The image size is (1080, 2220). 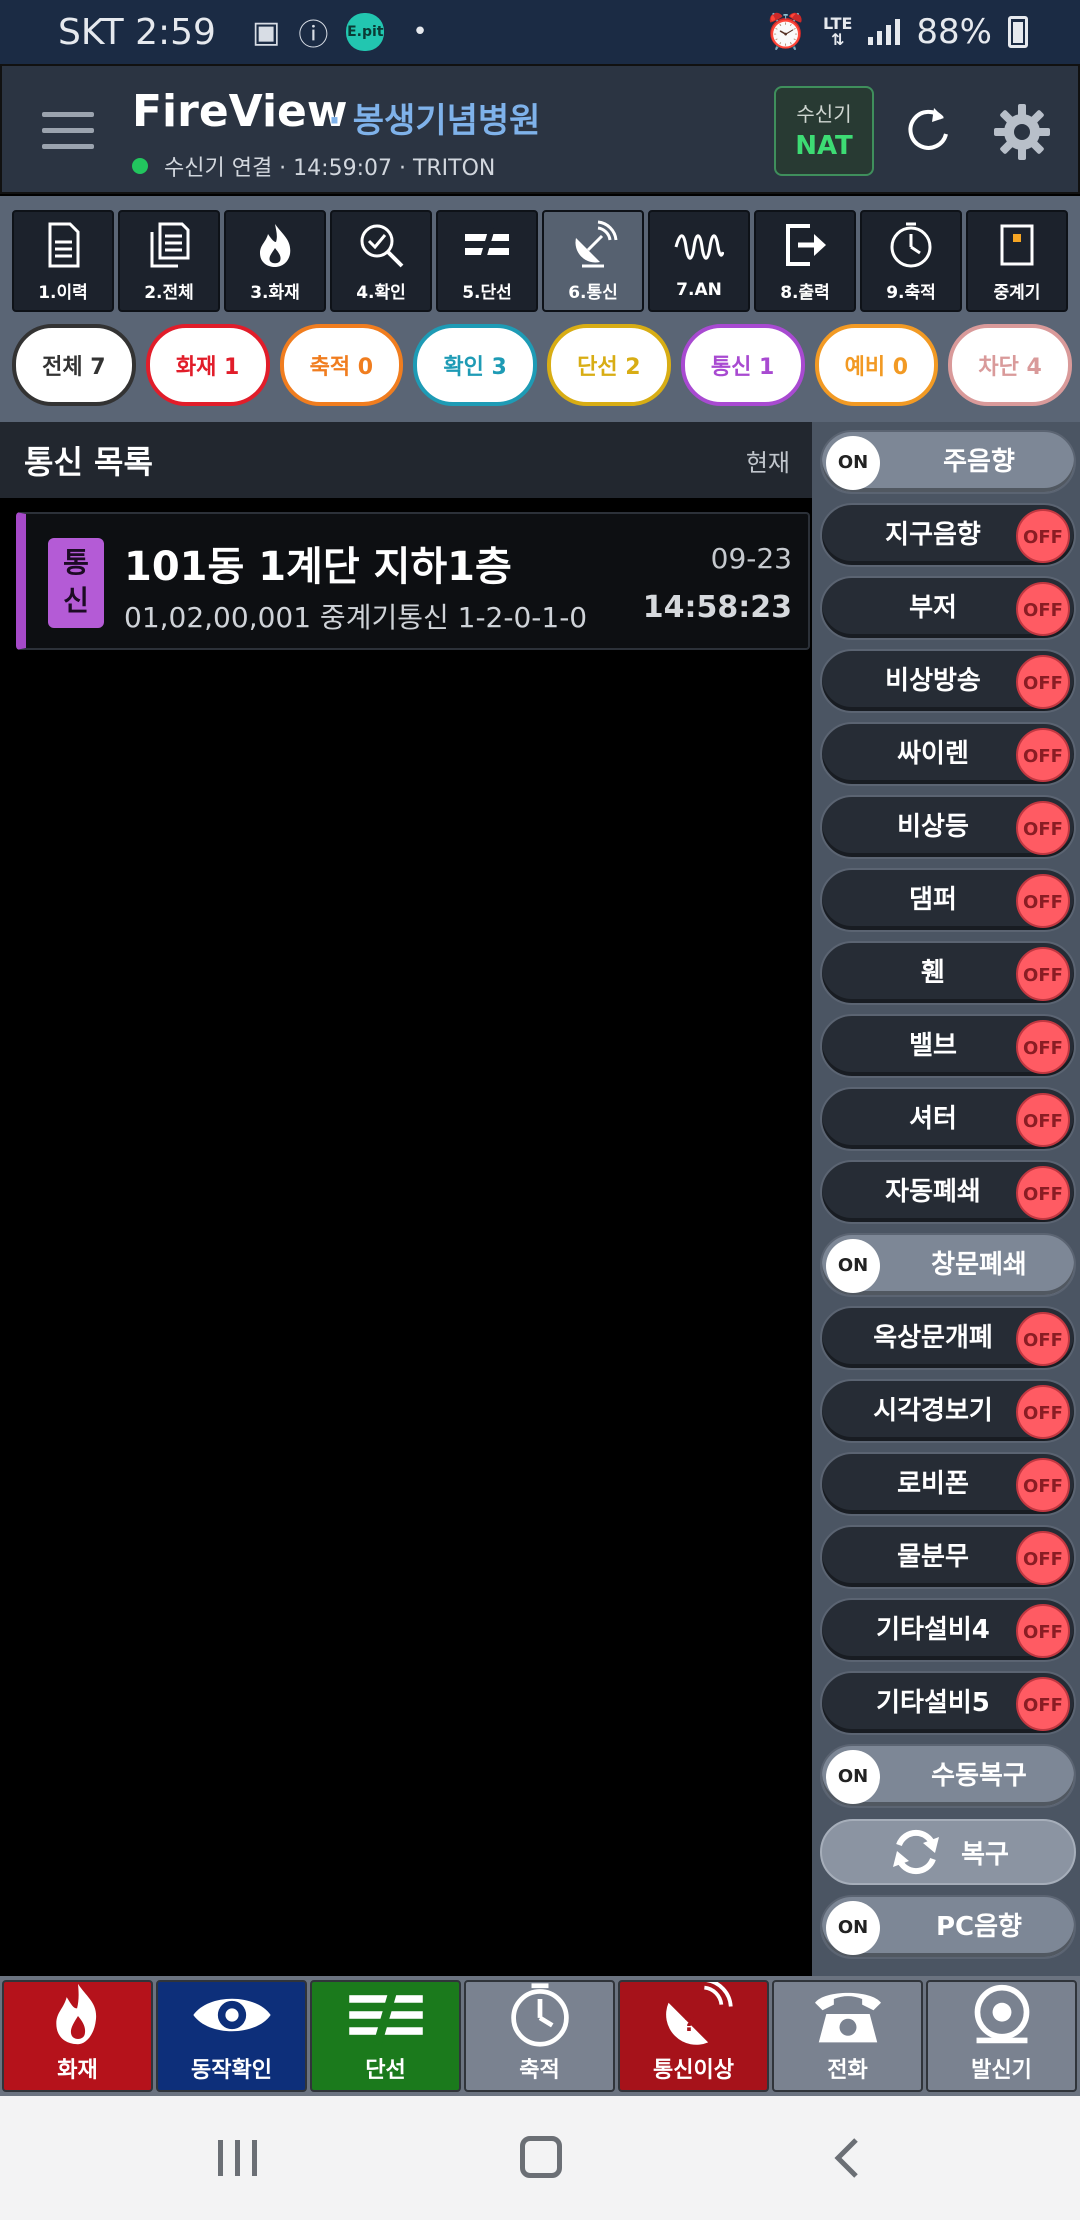 I want to click on satellite-alert-icon: ?, so click(x=699, y=2013).